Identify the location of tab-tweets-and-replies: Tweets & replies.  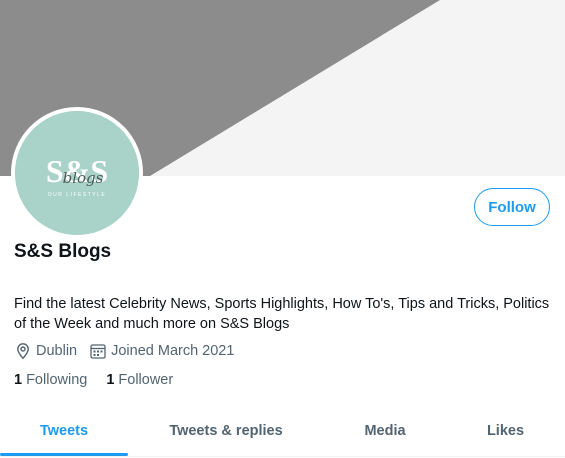
(226, 431).